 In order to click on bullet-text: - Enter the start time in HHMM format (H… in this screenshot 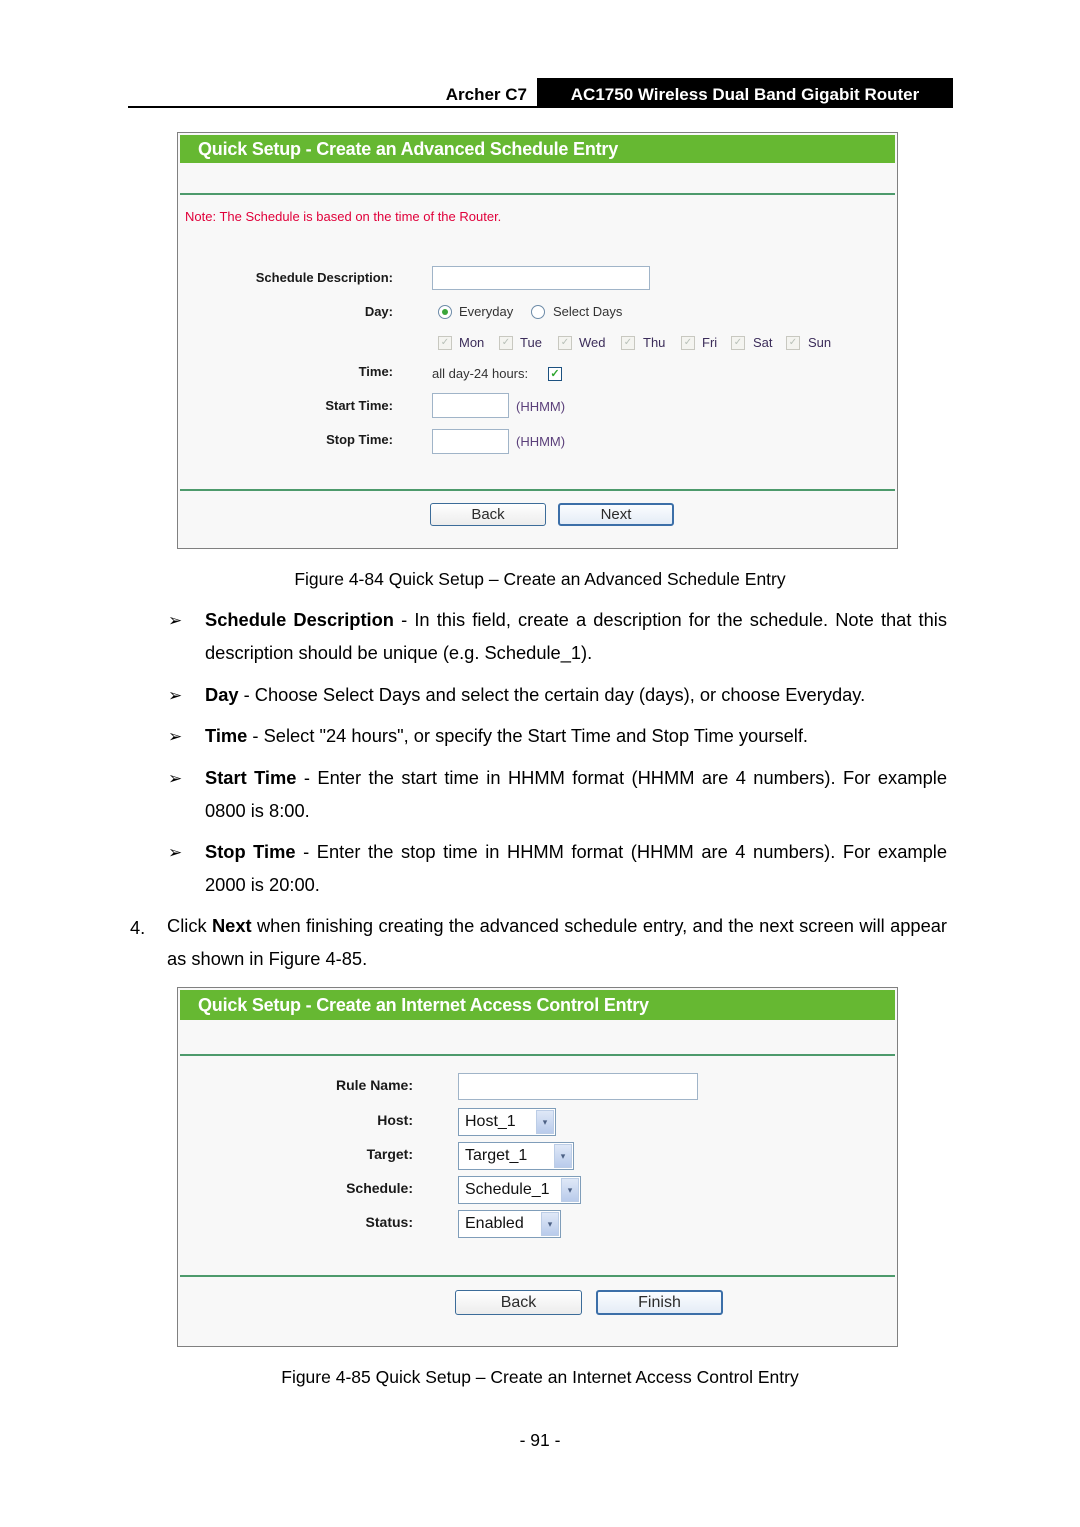, I will do `click(576, 794)`.